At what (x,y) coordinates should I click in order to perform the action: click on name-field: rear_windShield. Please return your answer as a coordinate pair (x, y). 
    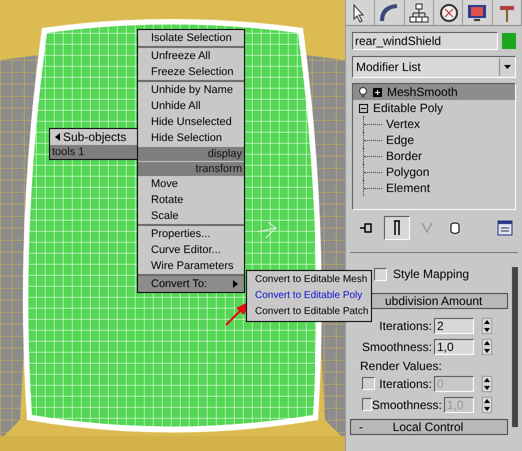
    Looking at the image, I should click on (425, 41).